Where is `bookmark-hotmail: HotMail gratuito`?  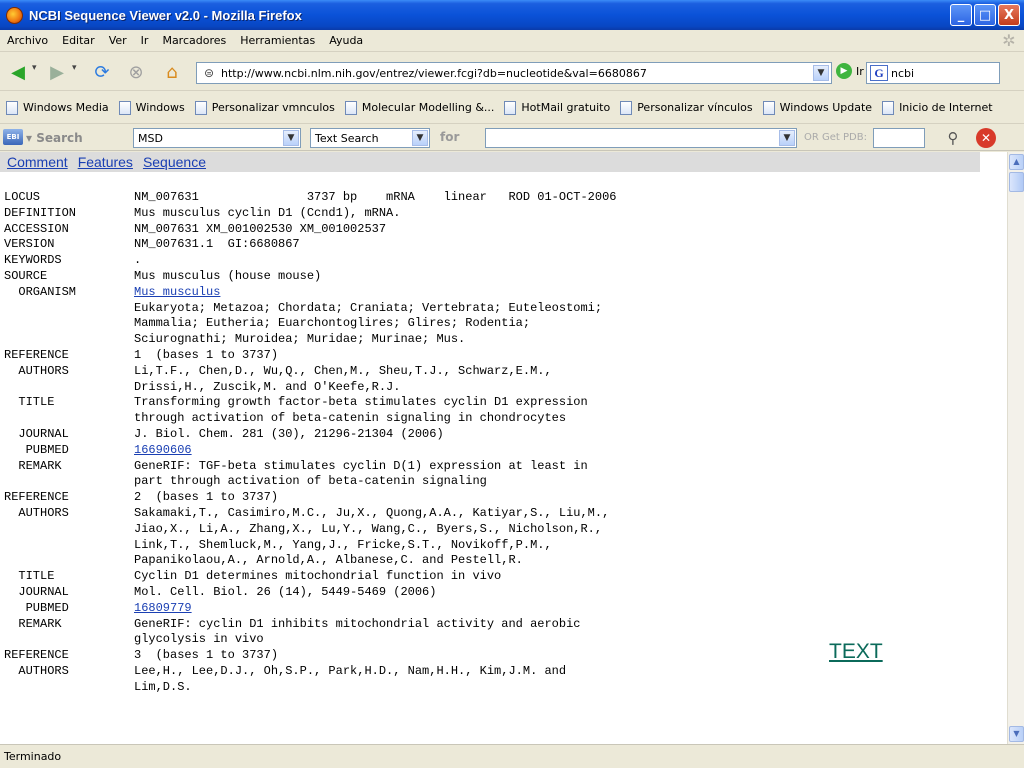
bookmark-hotmail: HotMail gratuito is located at coordinates (557, 107).